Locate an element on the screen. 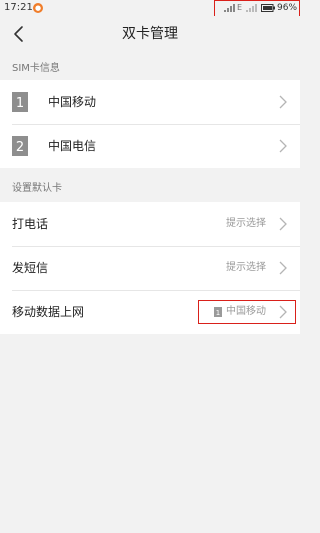 The width and height of the screenshot is (320, 533). sim-1-small-icon: 1 is located at coordinates (218, 312).